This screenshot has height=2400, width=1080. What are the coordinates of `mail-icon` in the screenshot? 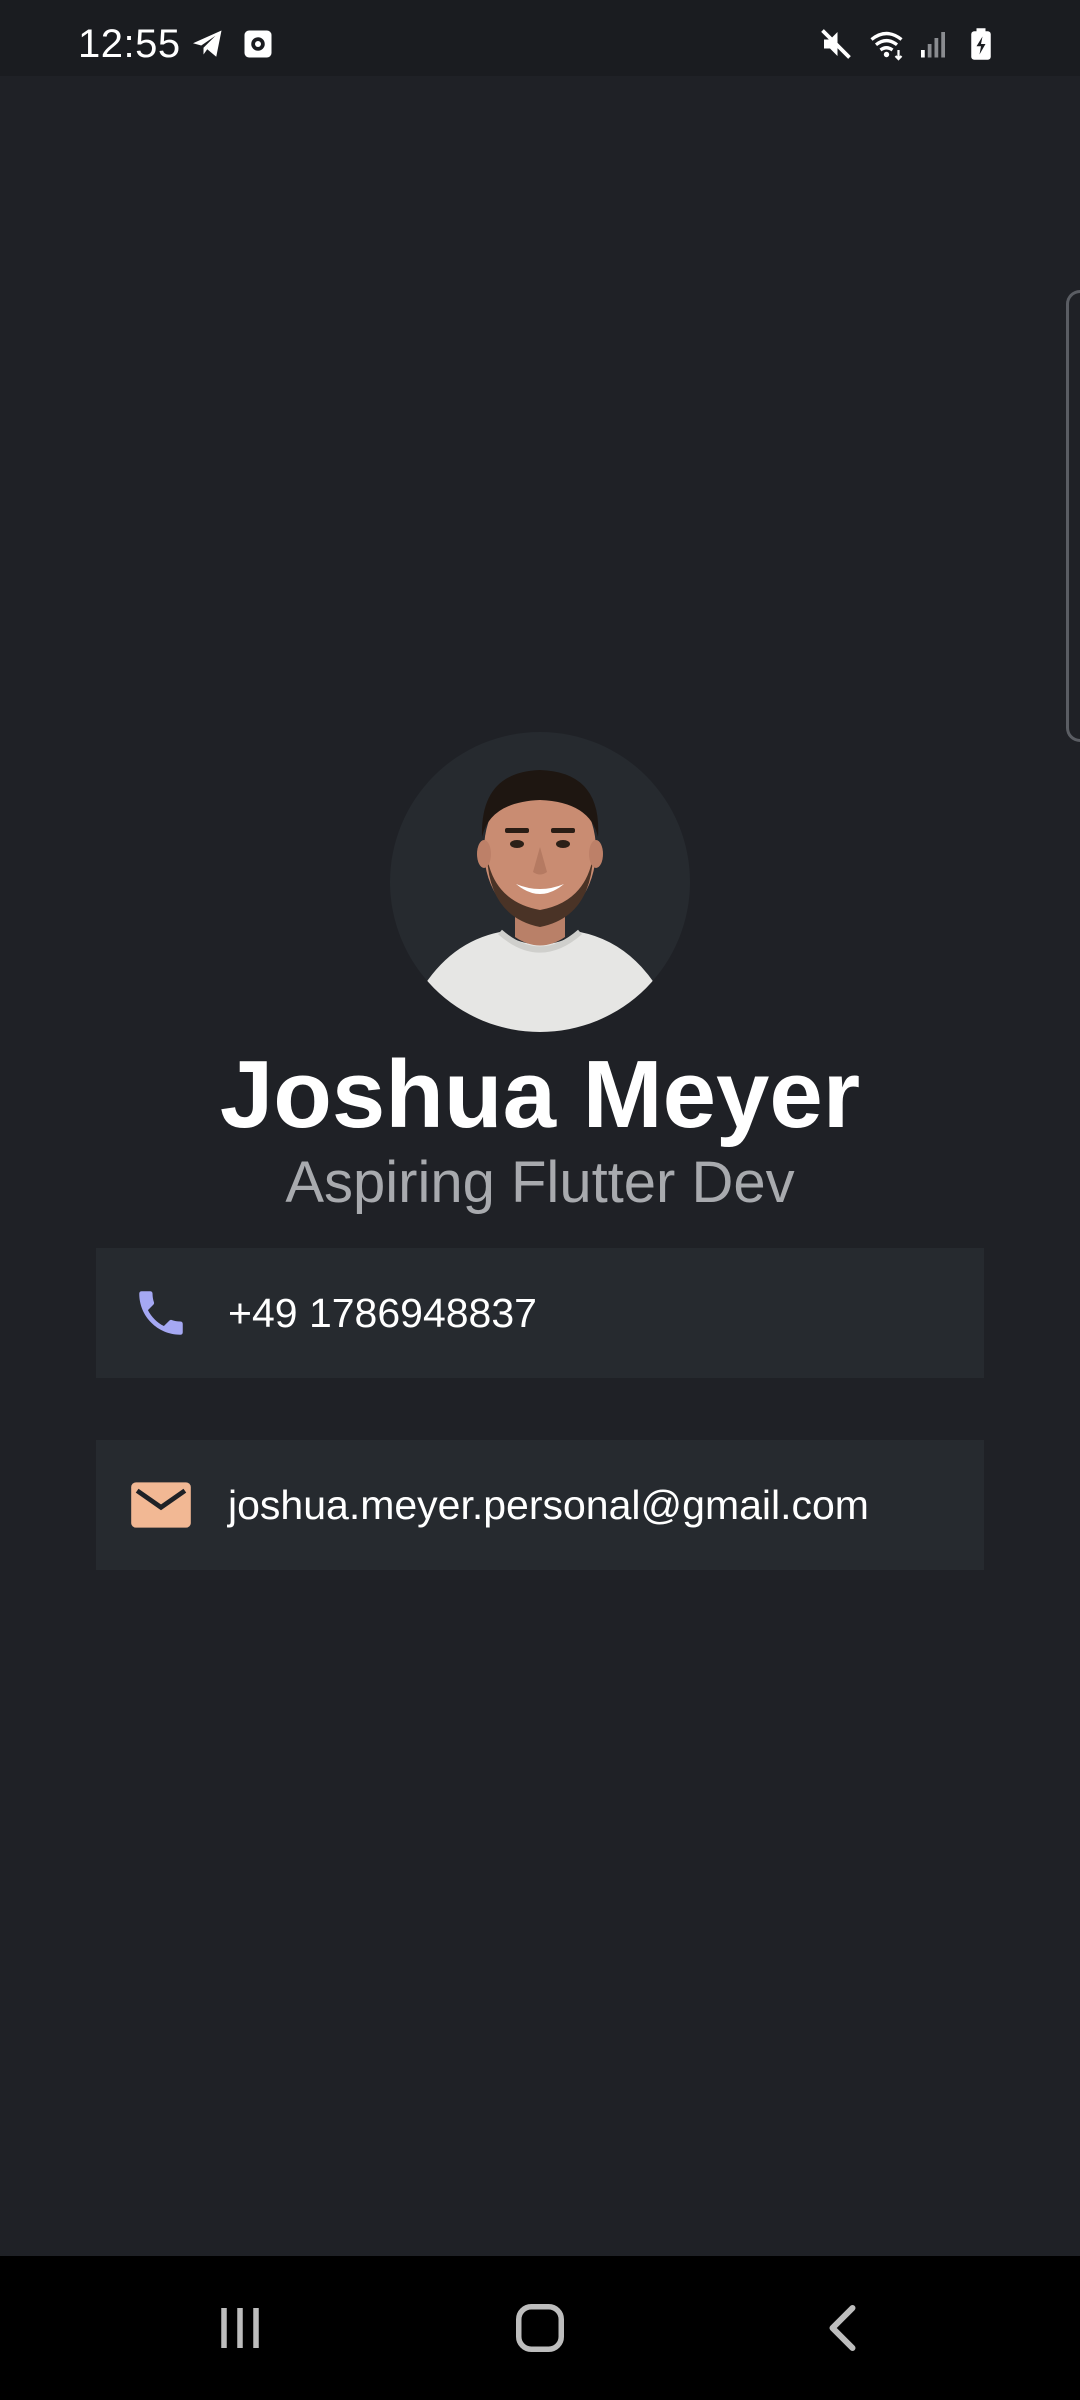 It's located at (161, 1505).